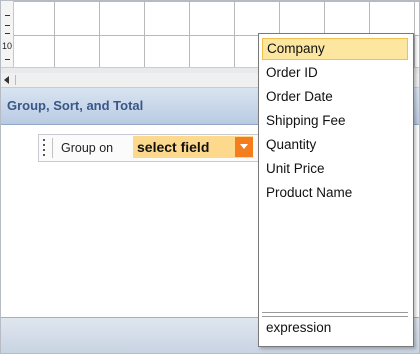 This screenshot has width=420, height=354. Describe the element at coordinates (20, 80) in the screenshot. I see `scroll-divider` at that location.